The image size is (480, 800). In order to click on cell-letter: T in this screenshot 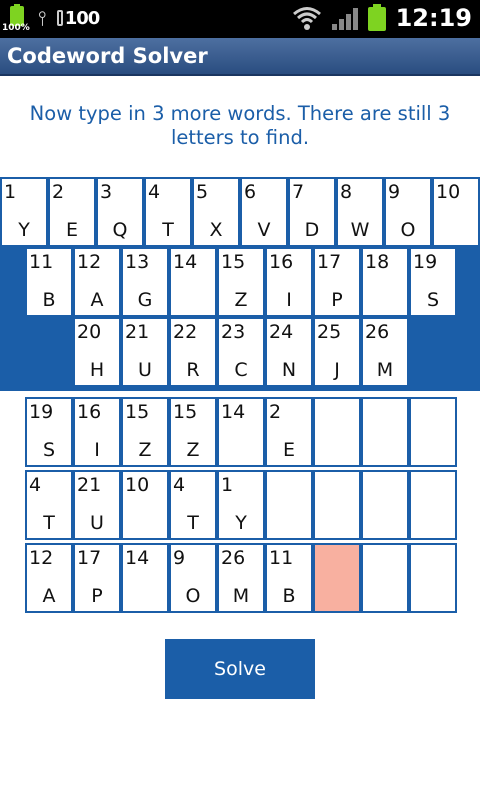, I will do `click(193, 523)`.